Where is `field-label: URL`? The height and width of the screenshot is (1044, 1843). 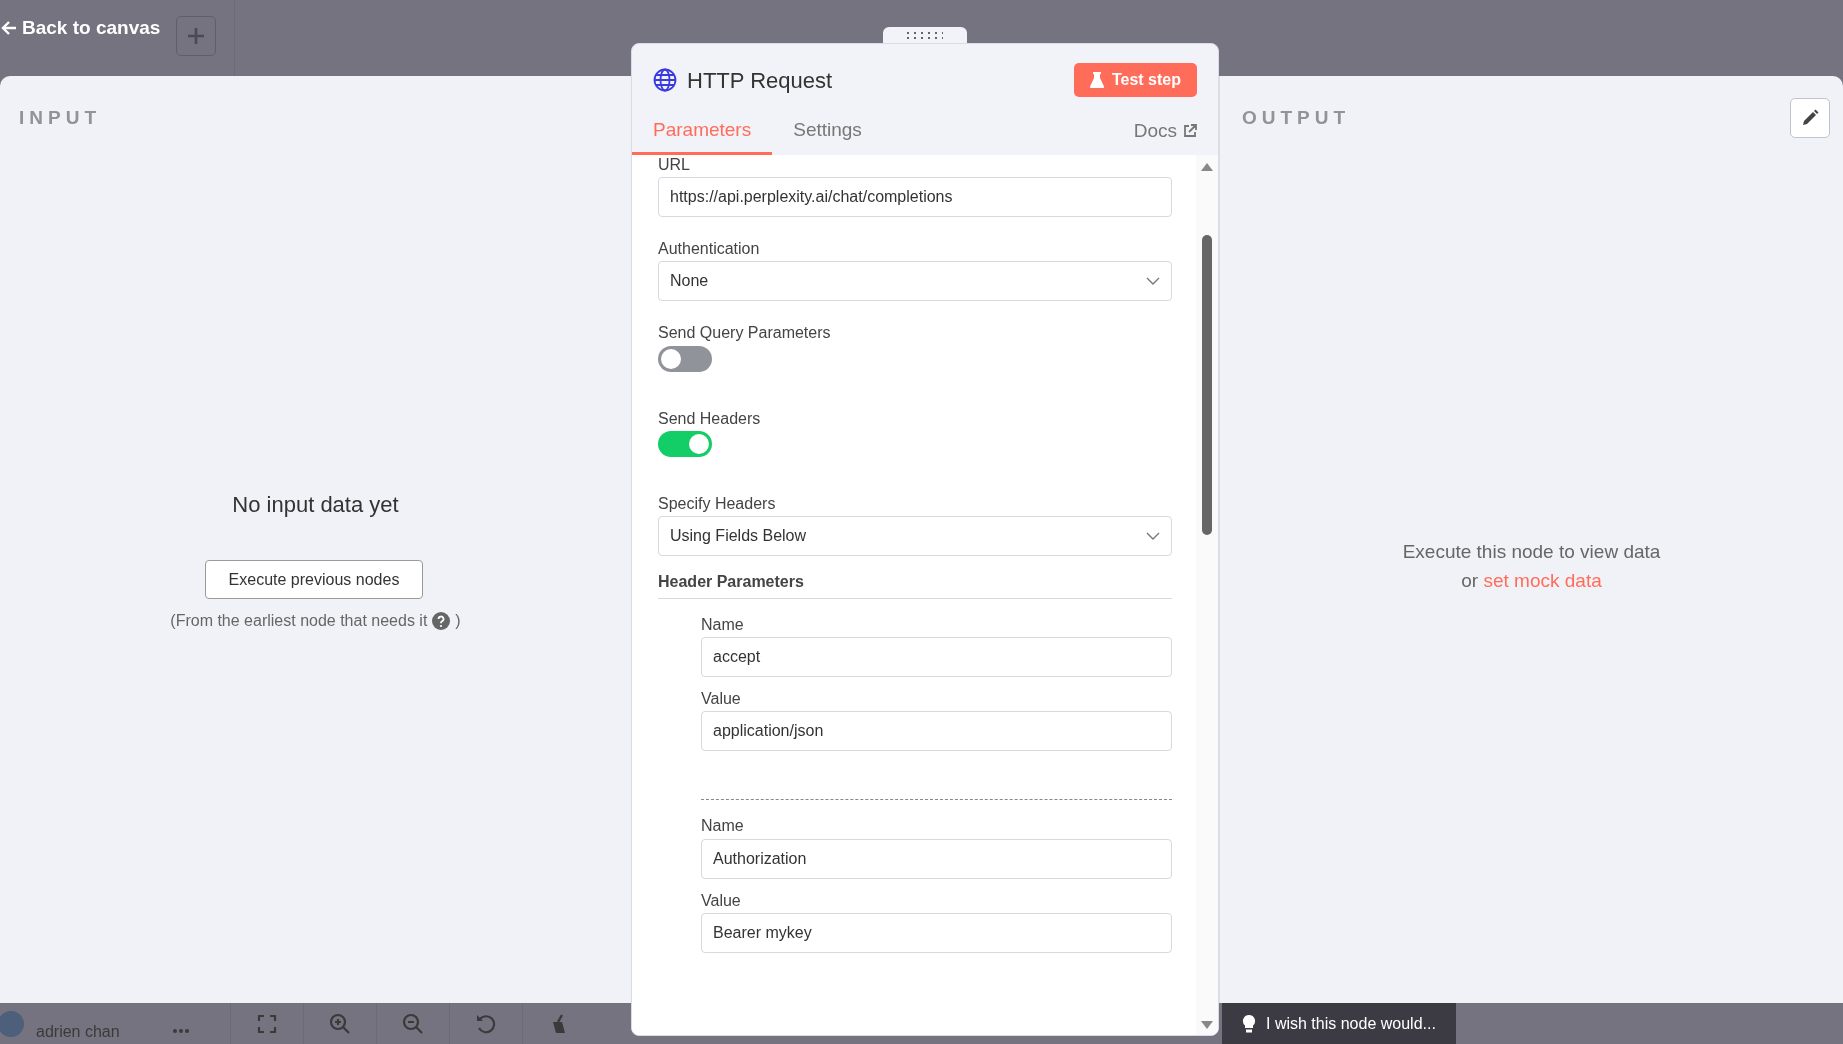 field-label: URL is located at coordinates (674, 165).